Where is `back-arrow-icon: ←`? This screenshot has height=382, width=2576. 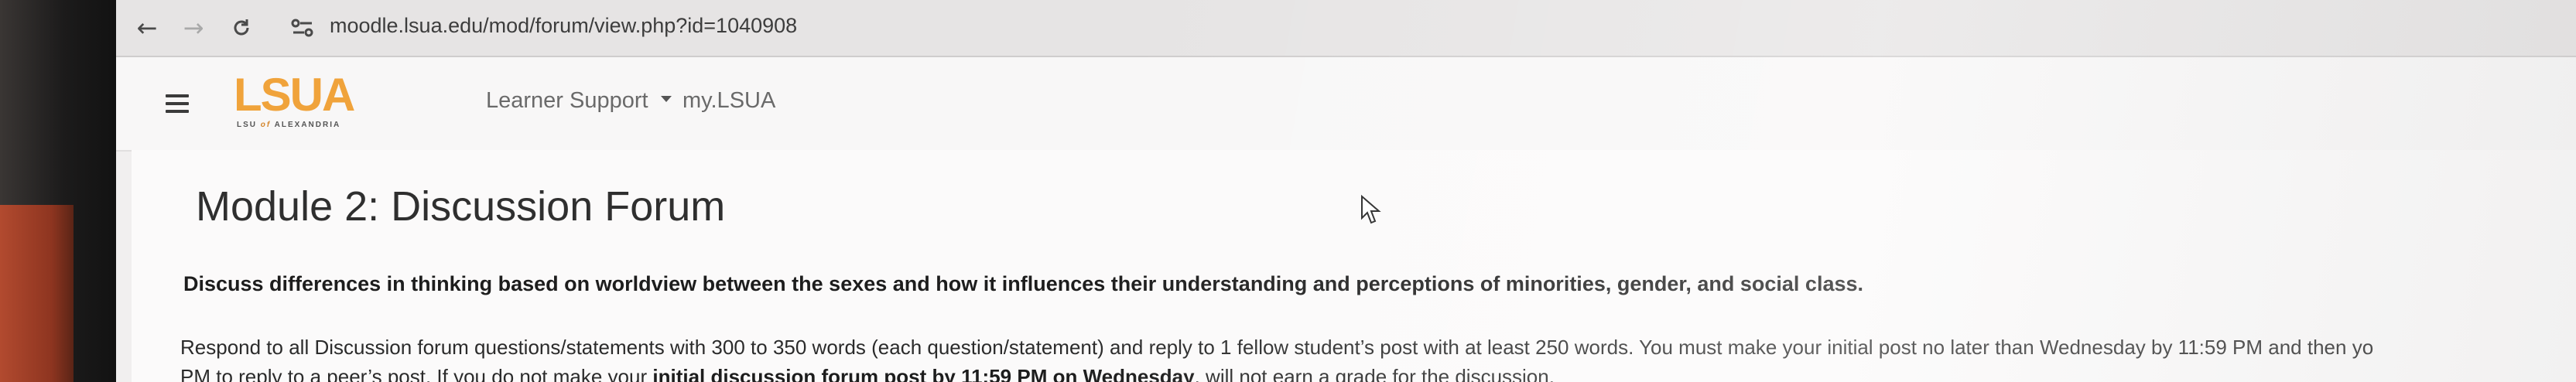 back-arrow-icon: ← is located at coordinates (147, 28).